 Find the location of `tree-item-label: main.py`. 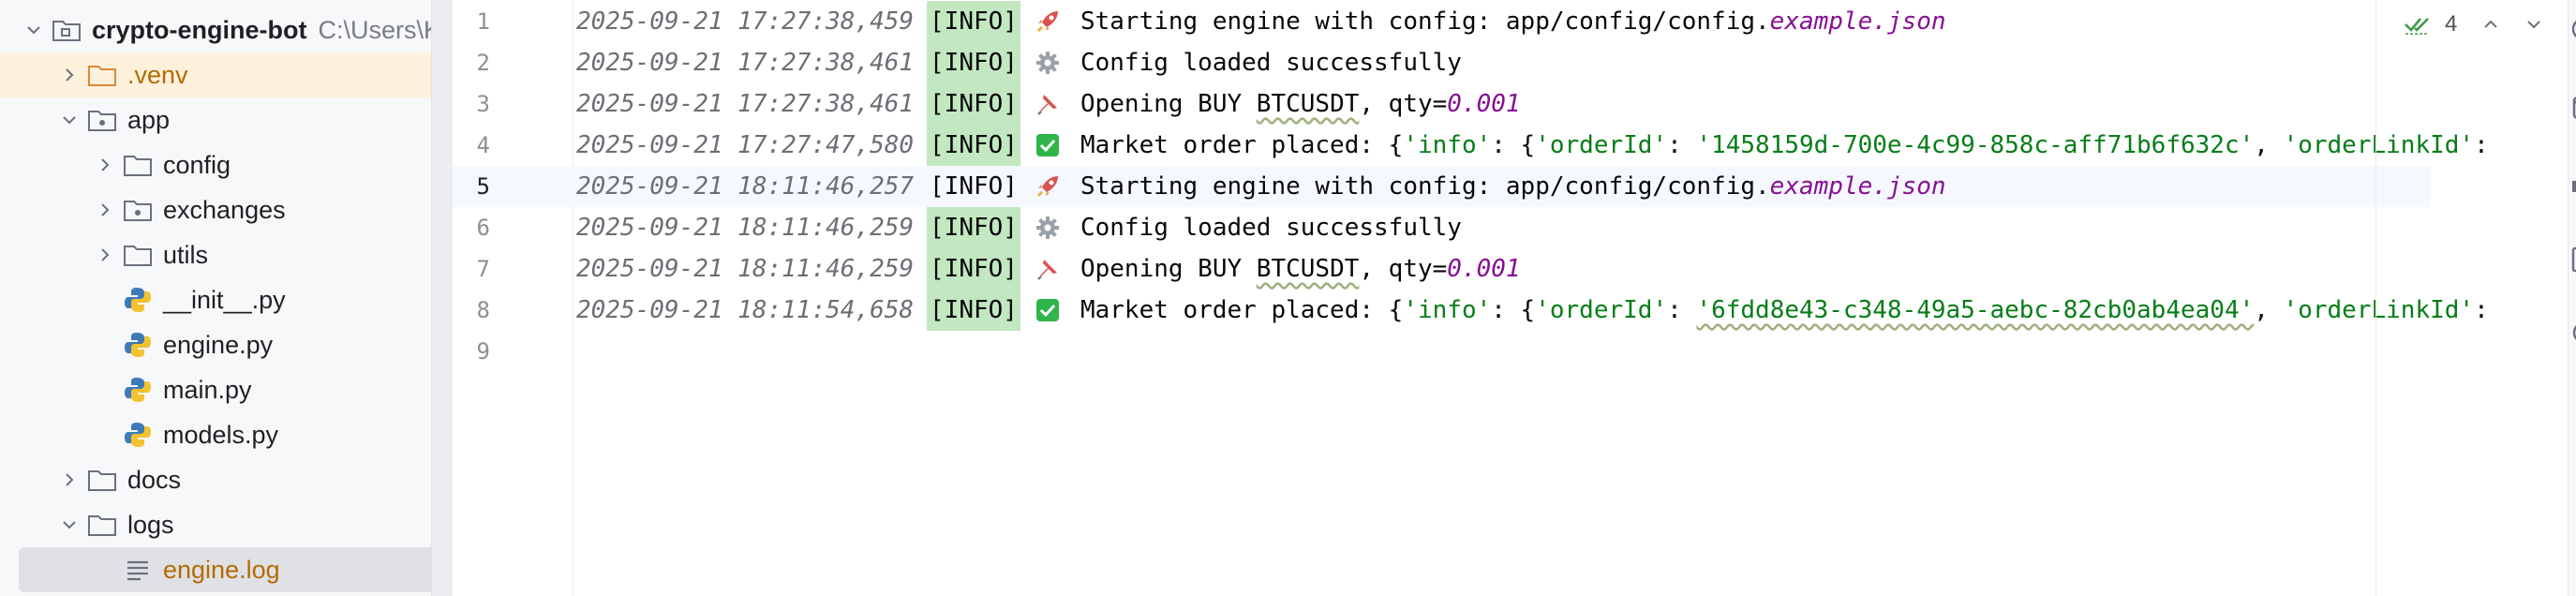

tree-item-label: main.py is located at coordinates (207, 389).